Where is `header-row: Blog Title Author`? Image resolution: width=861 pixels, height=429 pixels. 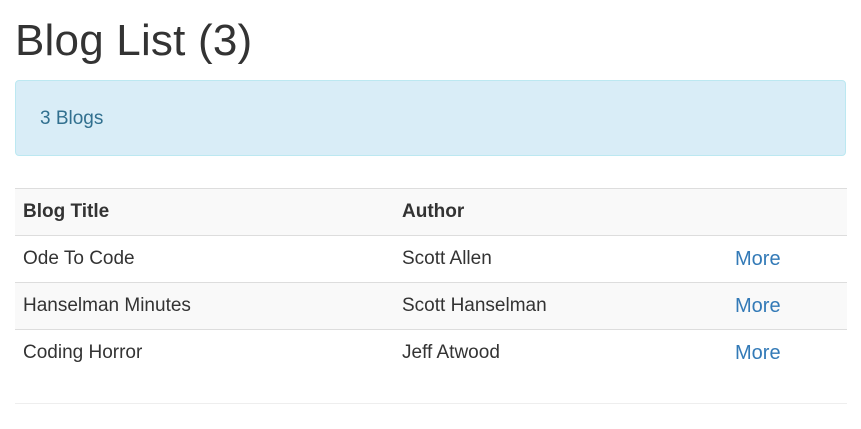 header-row: Blog Title Author is located at coordinates (431, 212).